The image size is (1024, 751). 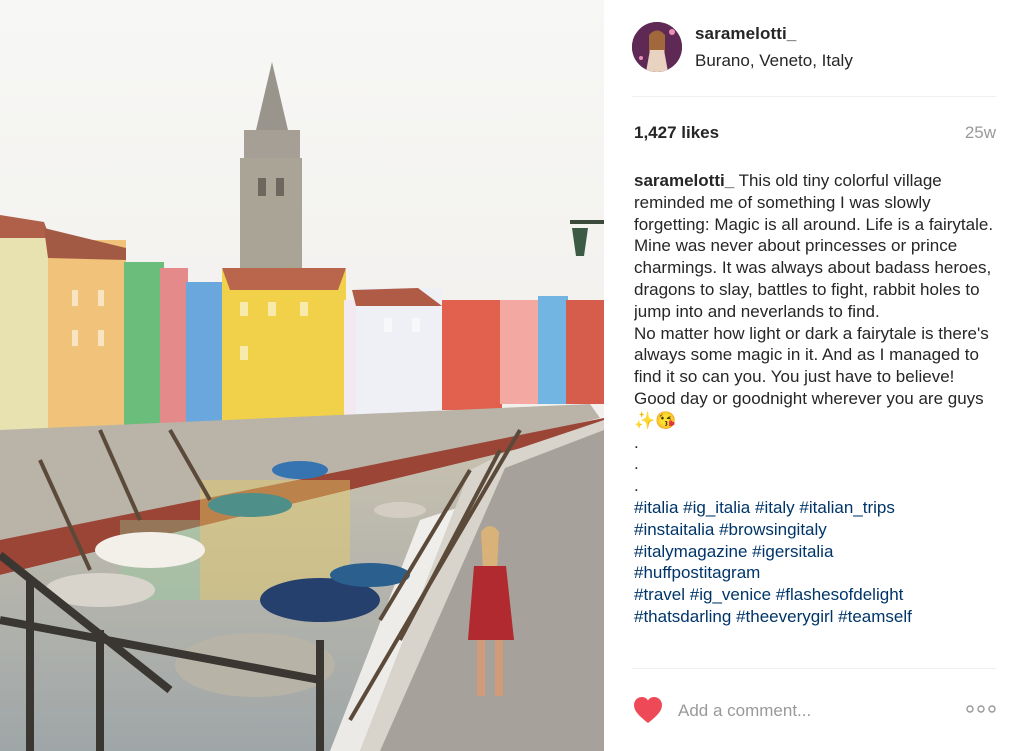 What do you see at coordinates (875, 616) in the screenshot?
I see `hashtag-link: #teamself` at bounding box center [875, 616].